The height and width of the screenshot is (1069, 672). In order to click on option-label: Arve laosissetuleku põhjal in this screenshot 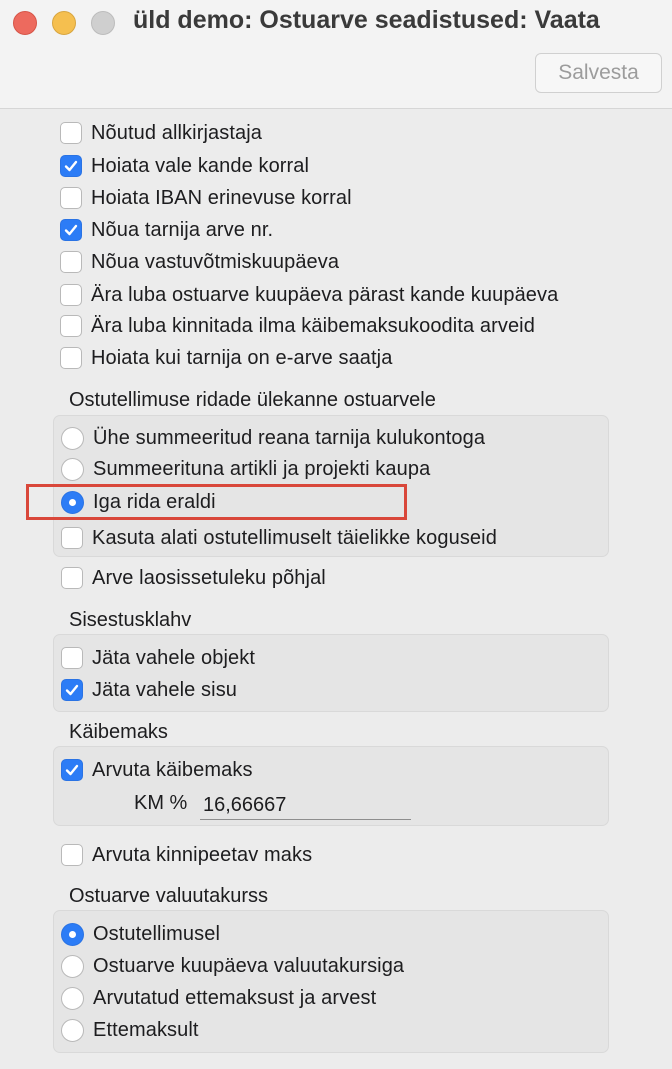, I will do `click(209, 577)`.